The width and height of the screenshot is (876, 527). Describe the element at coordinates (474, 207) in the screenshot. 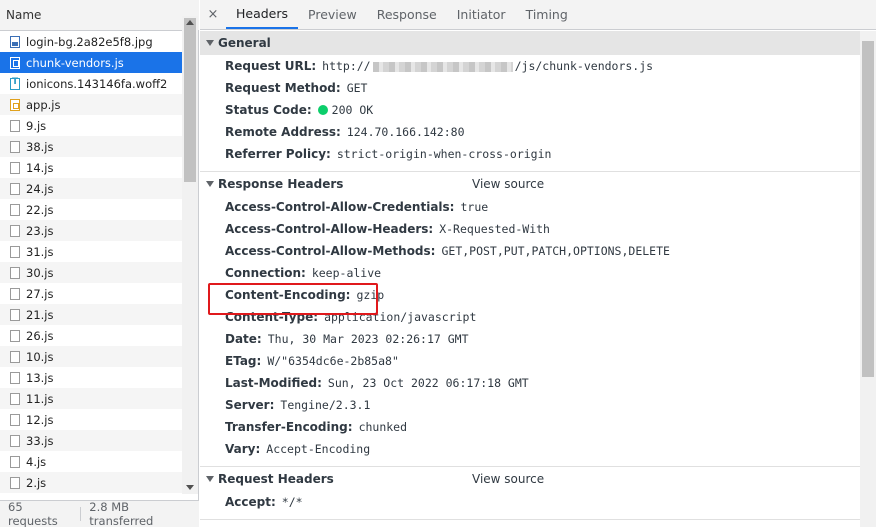

I see `response-header-value: true` at that location.